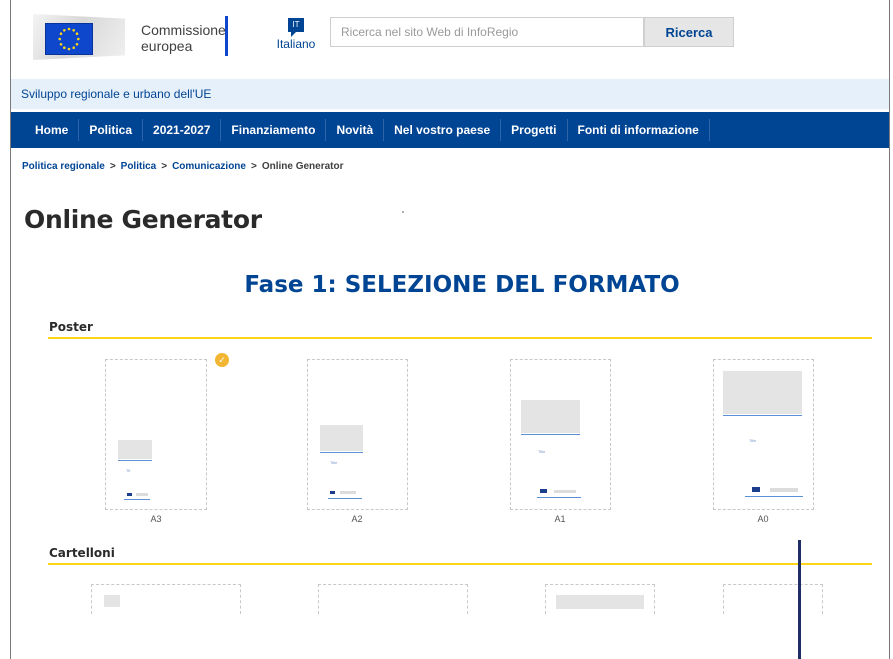 Image resolution: width=893 pixels, height=659 pixels. Describe the element at coordinates (63, 166) in the screenshot. I see `breadcrumb-link-politica-regionale: Politica regionale` at that location.